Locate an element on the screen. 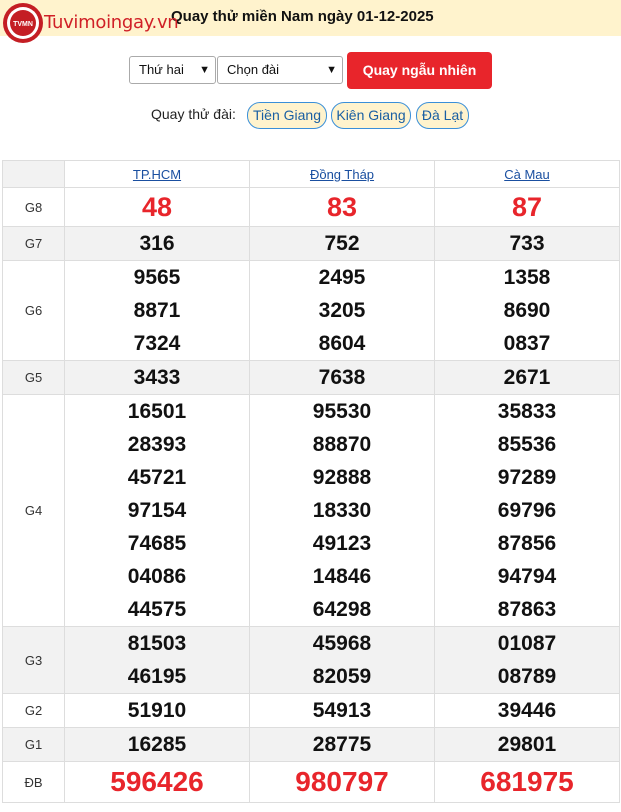 The height and width of the screenshot is (812, 621). prize-number: 9565 is located at coordinates (157, 277).